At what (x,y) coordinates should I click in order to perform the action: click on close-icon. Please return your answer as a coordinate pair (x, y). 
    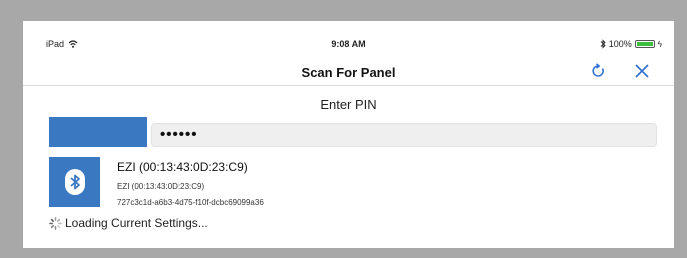
    Looking at the image, I should click on (642, 71).